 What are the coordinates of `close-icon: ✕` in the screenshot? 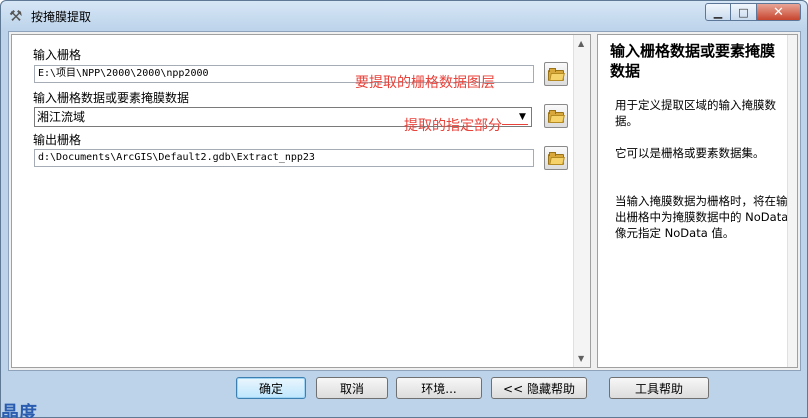 It's located at (778, 12).